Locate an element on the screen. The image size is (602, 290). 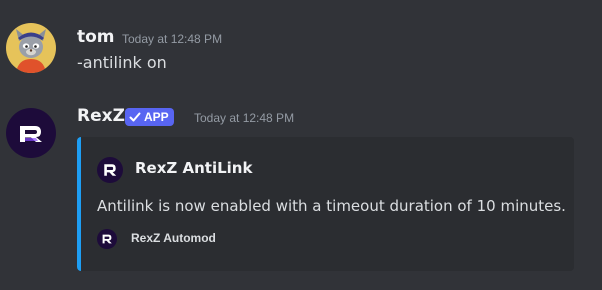
embed-author-icon is located at coordinates (110, 170).